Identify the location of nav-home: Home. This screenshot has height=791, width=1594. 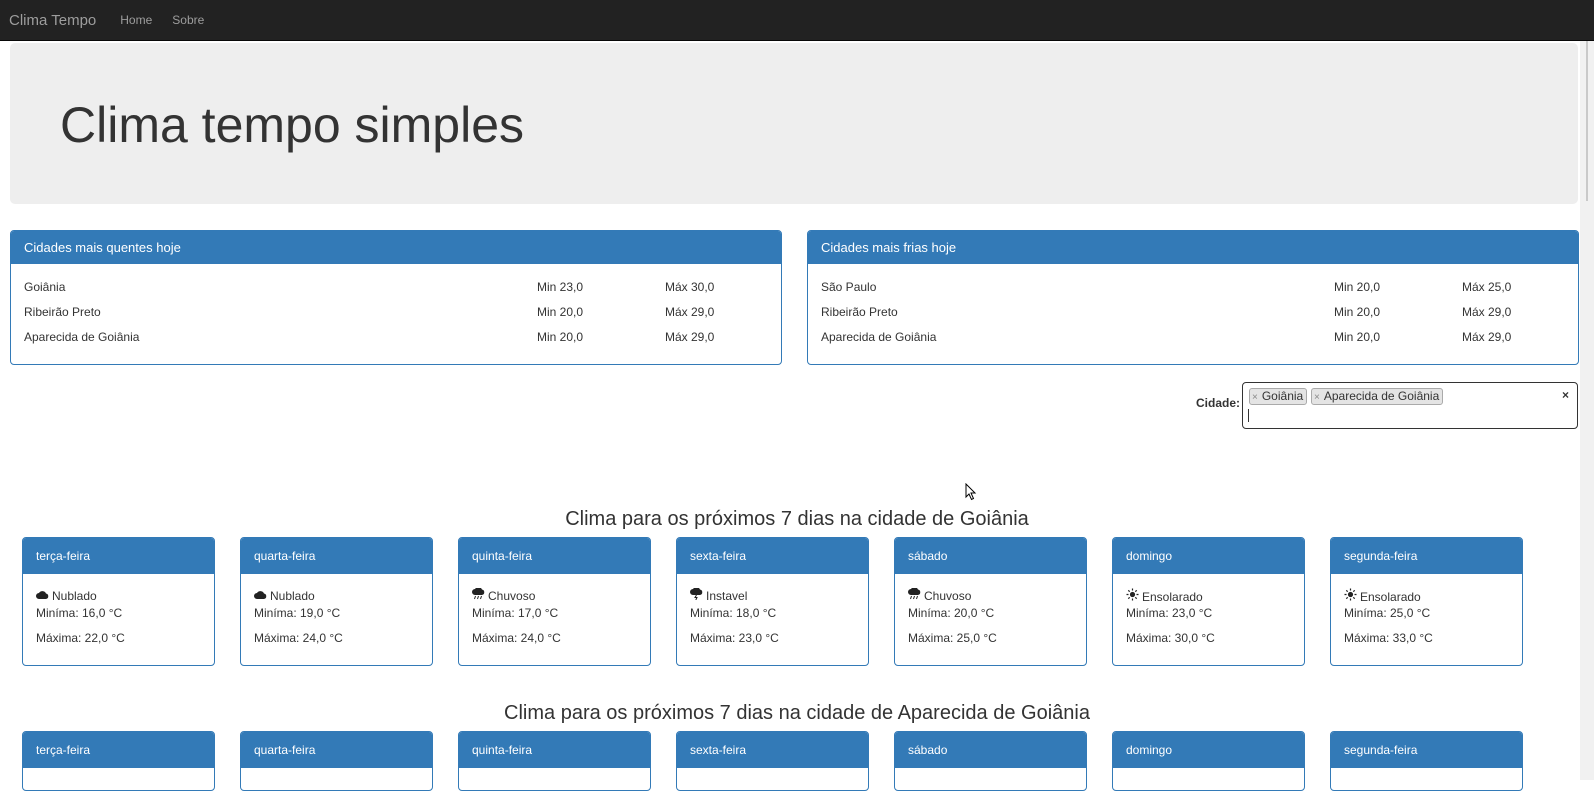
(136, 20).